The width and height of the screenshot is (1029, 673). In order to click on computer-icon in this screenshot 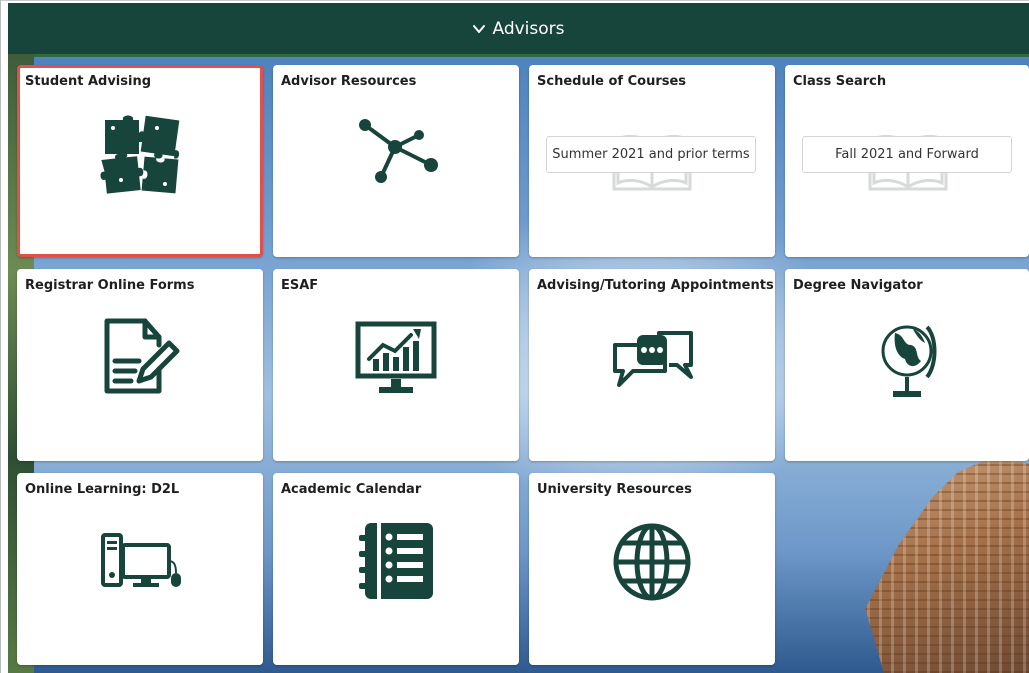, I will do `click(141, 560)`.